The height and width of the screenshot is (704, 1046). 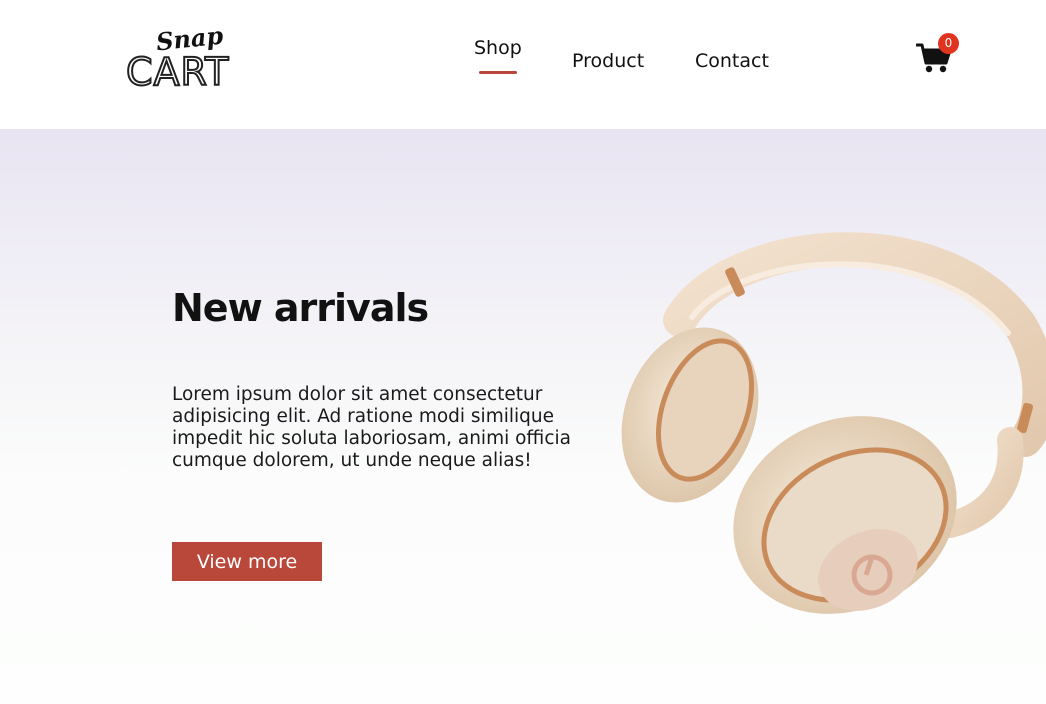 I want to click on active-nav-indicator, so click(x=498, y=72).